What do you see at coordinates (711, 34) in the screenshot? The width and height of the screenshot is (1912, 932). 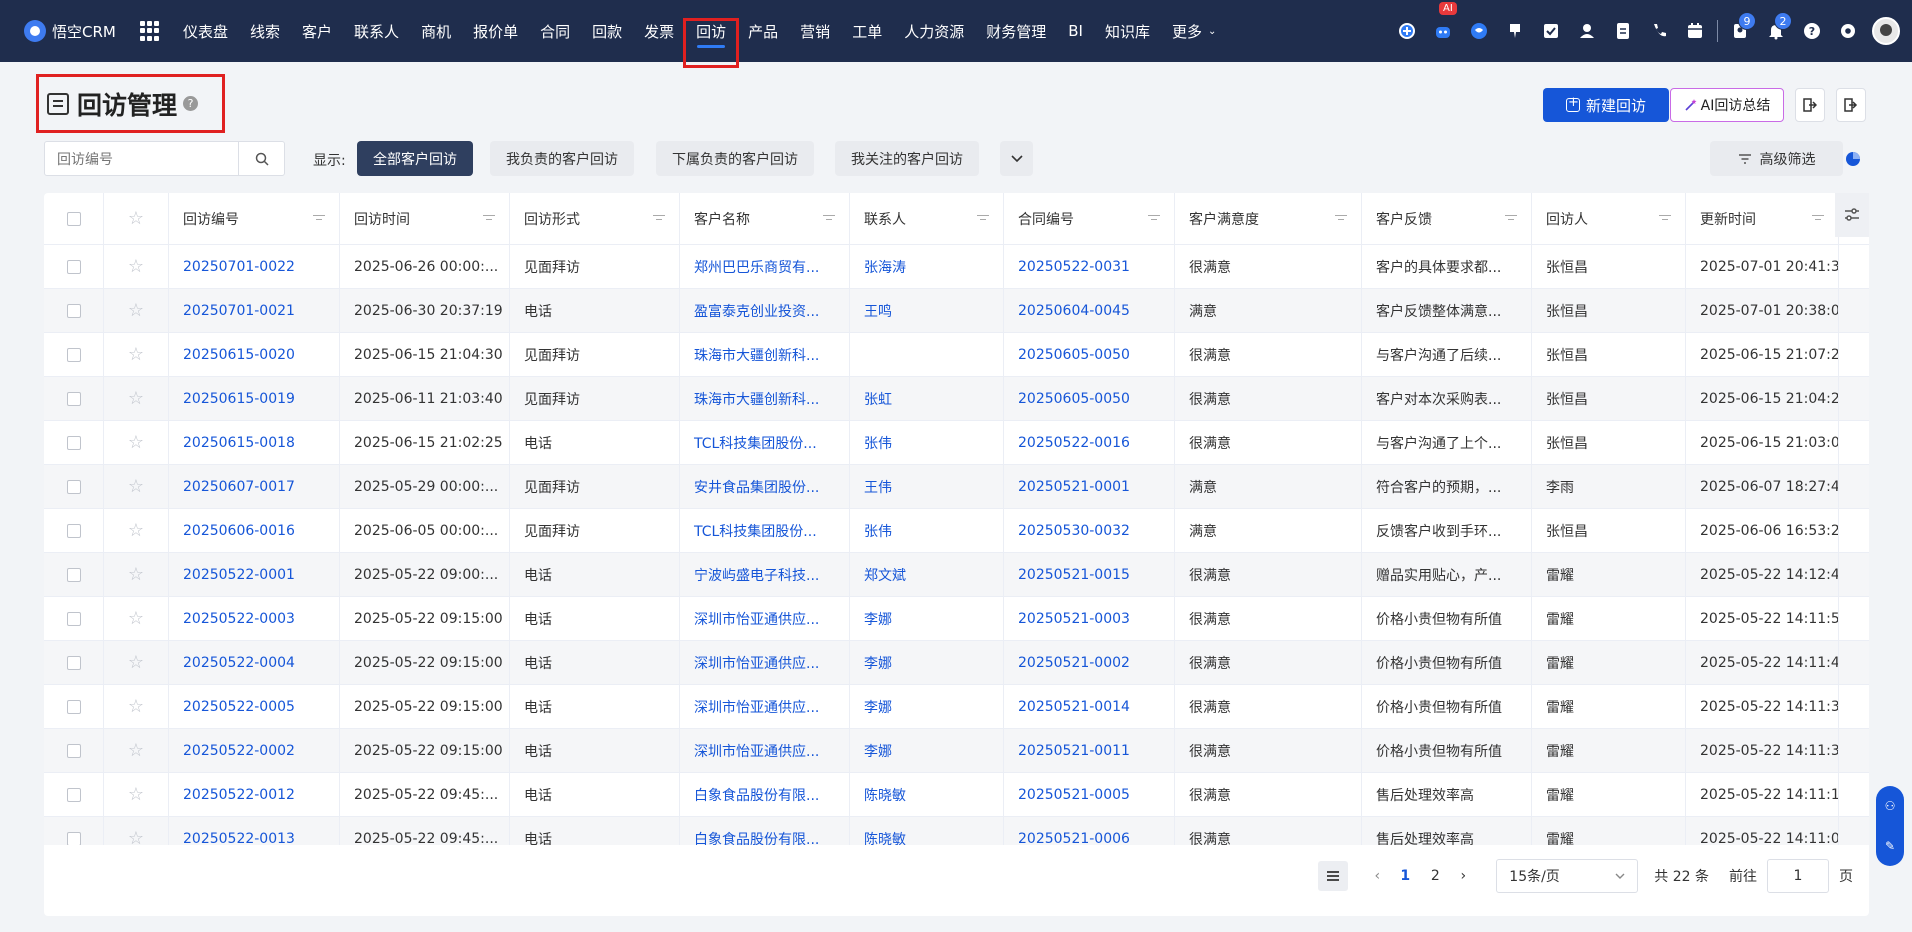 I see `nav-item-9: 回访` at bounding box center [711, 34].